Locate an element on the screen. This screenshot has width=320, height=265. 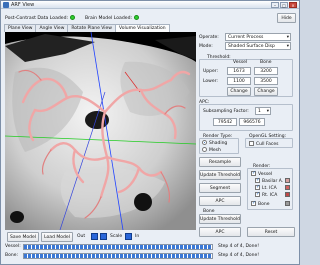
window-title: ARF View is located at coordinates (23, 5).